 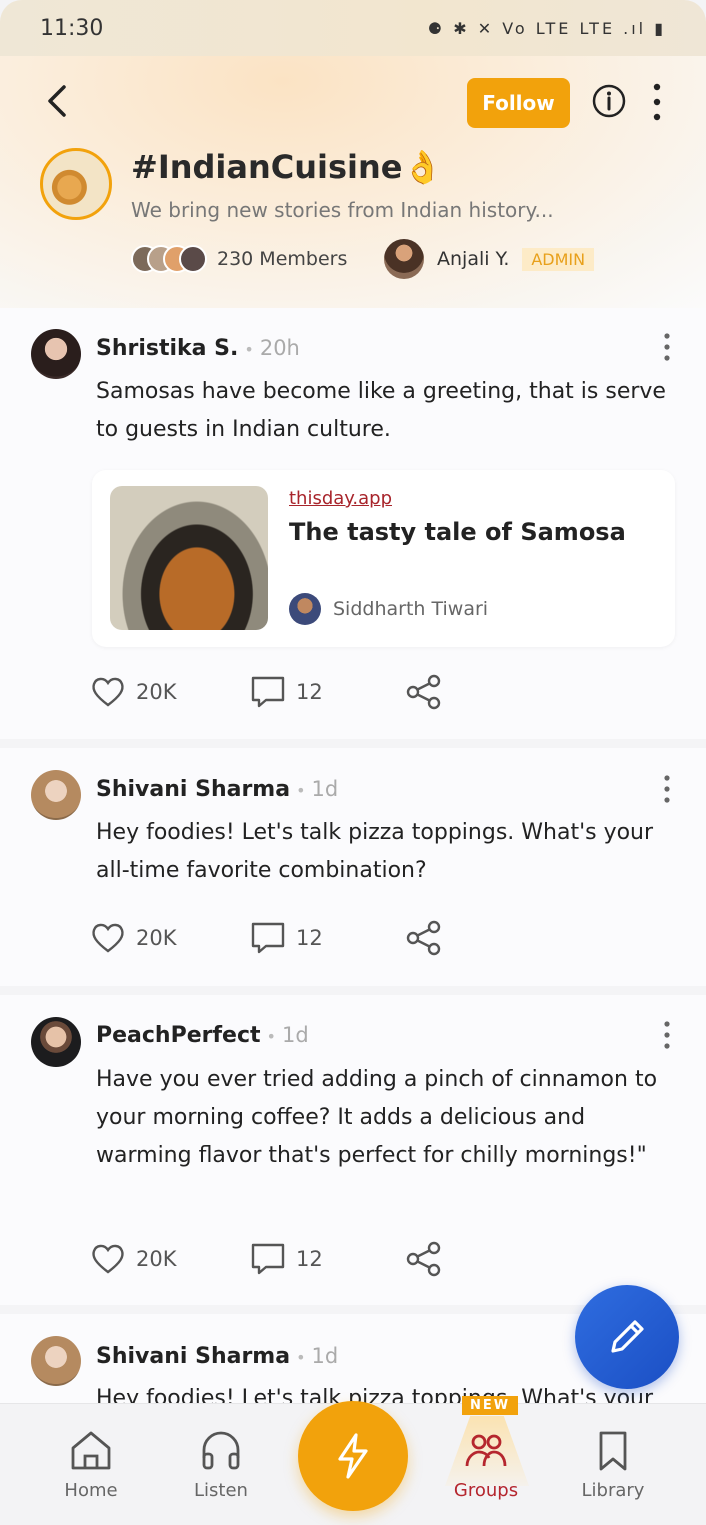 I want to click on pencil-icon, so click(x=627, y=1336).